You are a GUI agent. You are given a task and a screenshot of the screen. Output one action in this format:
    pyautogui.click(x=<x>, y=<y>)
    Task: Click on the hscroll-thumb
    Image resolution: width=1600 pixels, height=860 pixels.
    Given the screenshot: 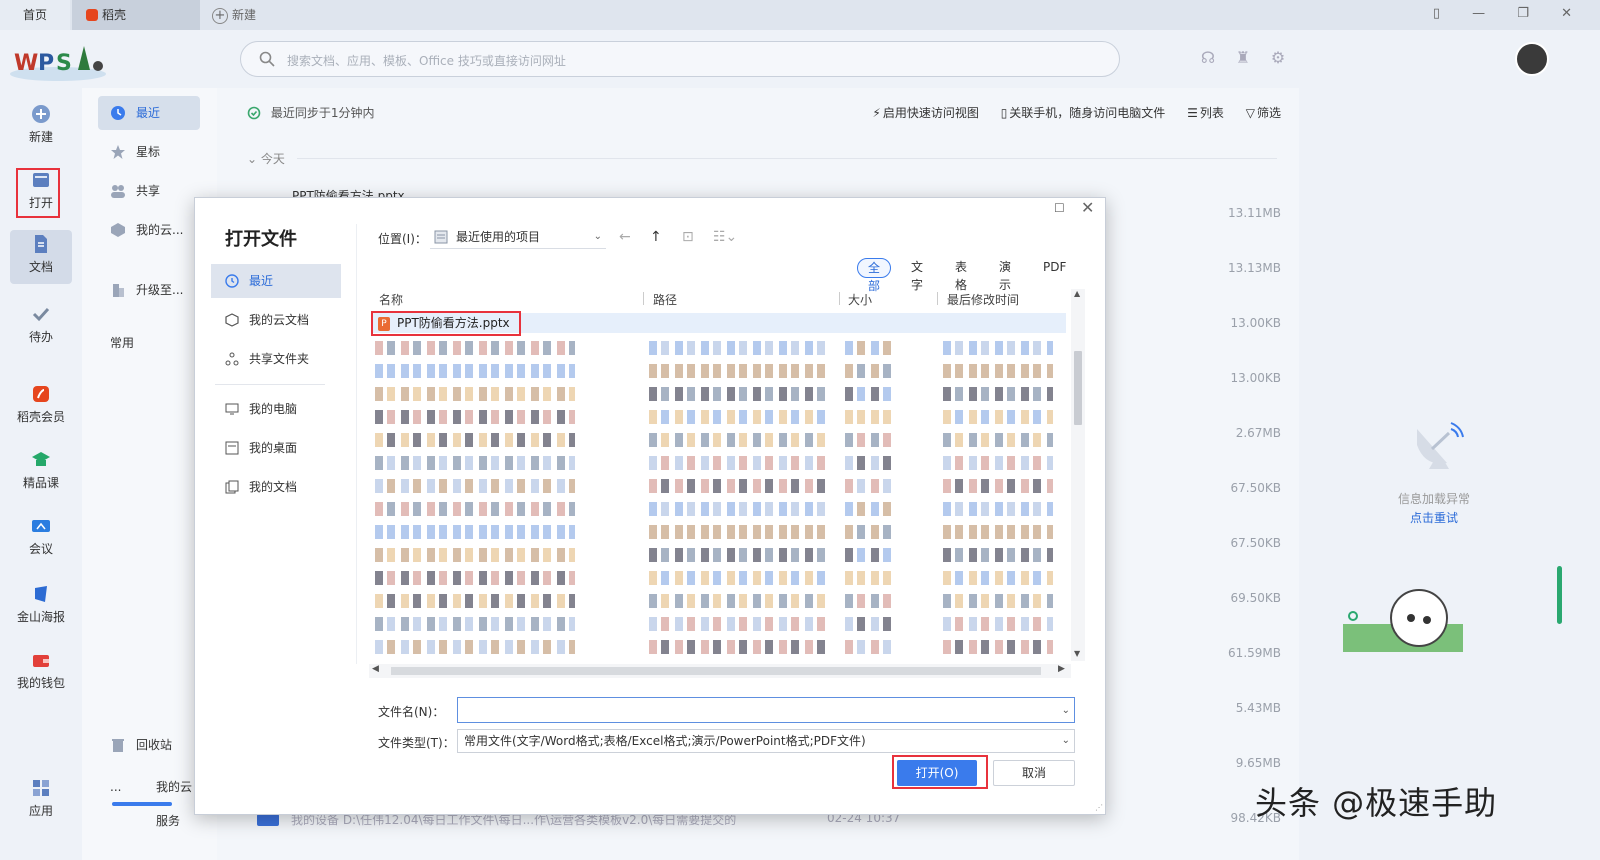 What is the action you would take?
    pyautogui.click(x=716, y=671)
    